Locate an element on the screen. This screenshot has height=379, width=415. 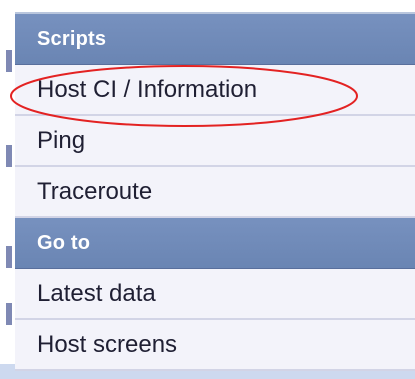
menu-item-host-screens: Host screens is located at coordinates (215, 345).